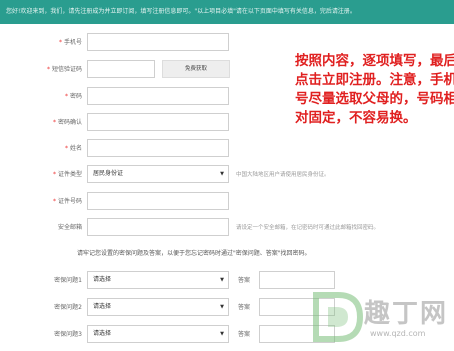 This screenshot has height=351, width=454. I want to click on email-input, so click(158, 227).